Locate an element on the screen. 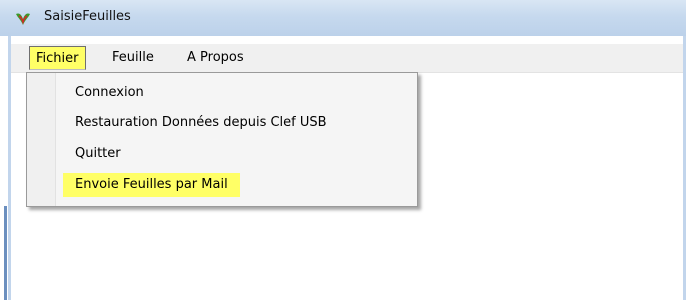 The image size is (686, 300). menu-bar: Fichier Feuille A Propos is located at coordinates (347, 58).